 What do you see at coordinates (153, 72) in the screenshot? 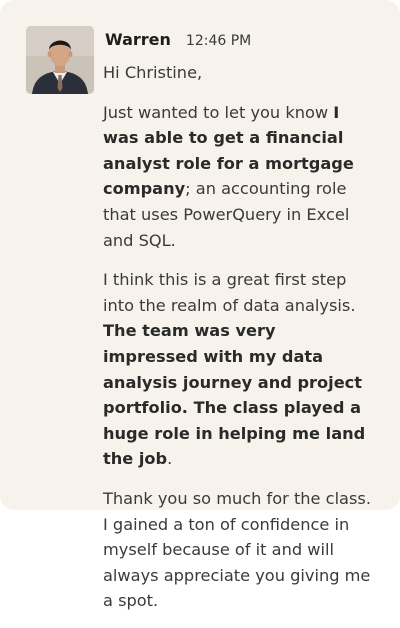
I see `message-greeting: Hi Christine,` at bounding box center [153, 72].